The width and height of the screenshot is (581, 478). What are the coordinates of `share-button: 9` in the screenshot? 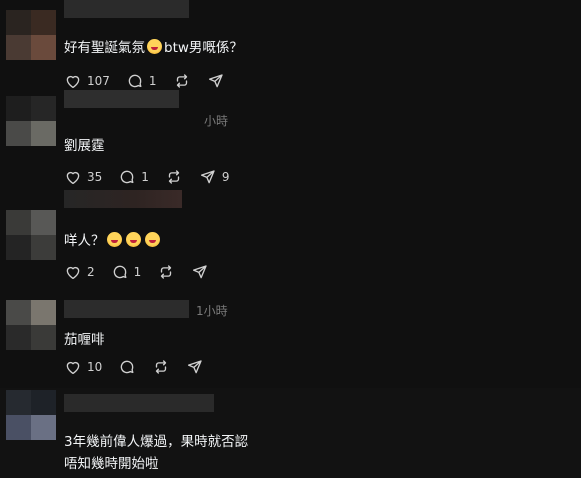 It's located at (214, 177).